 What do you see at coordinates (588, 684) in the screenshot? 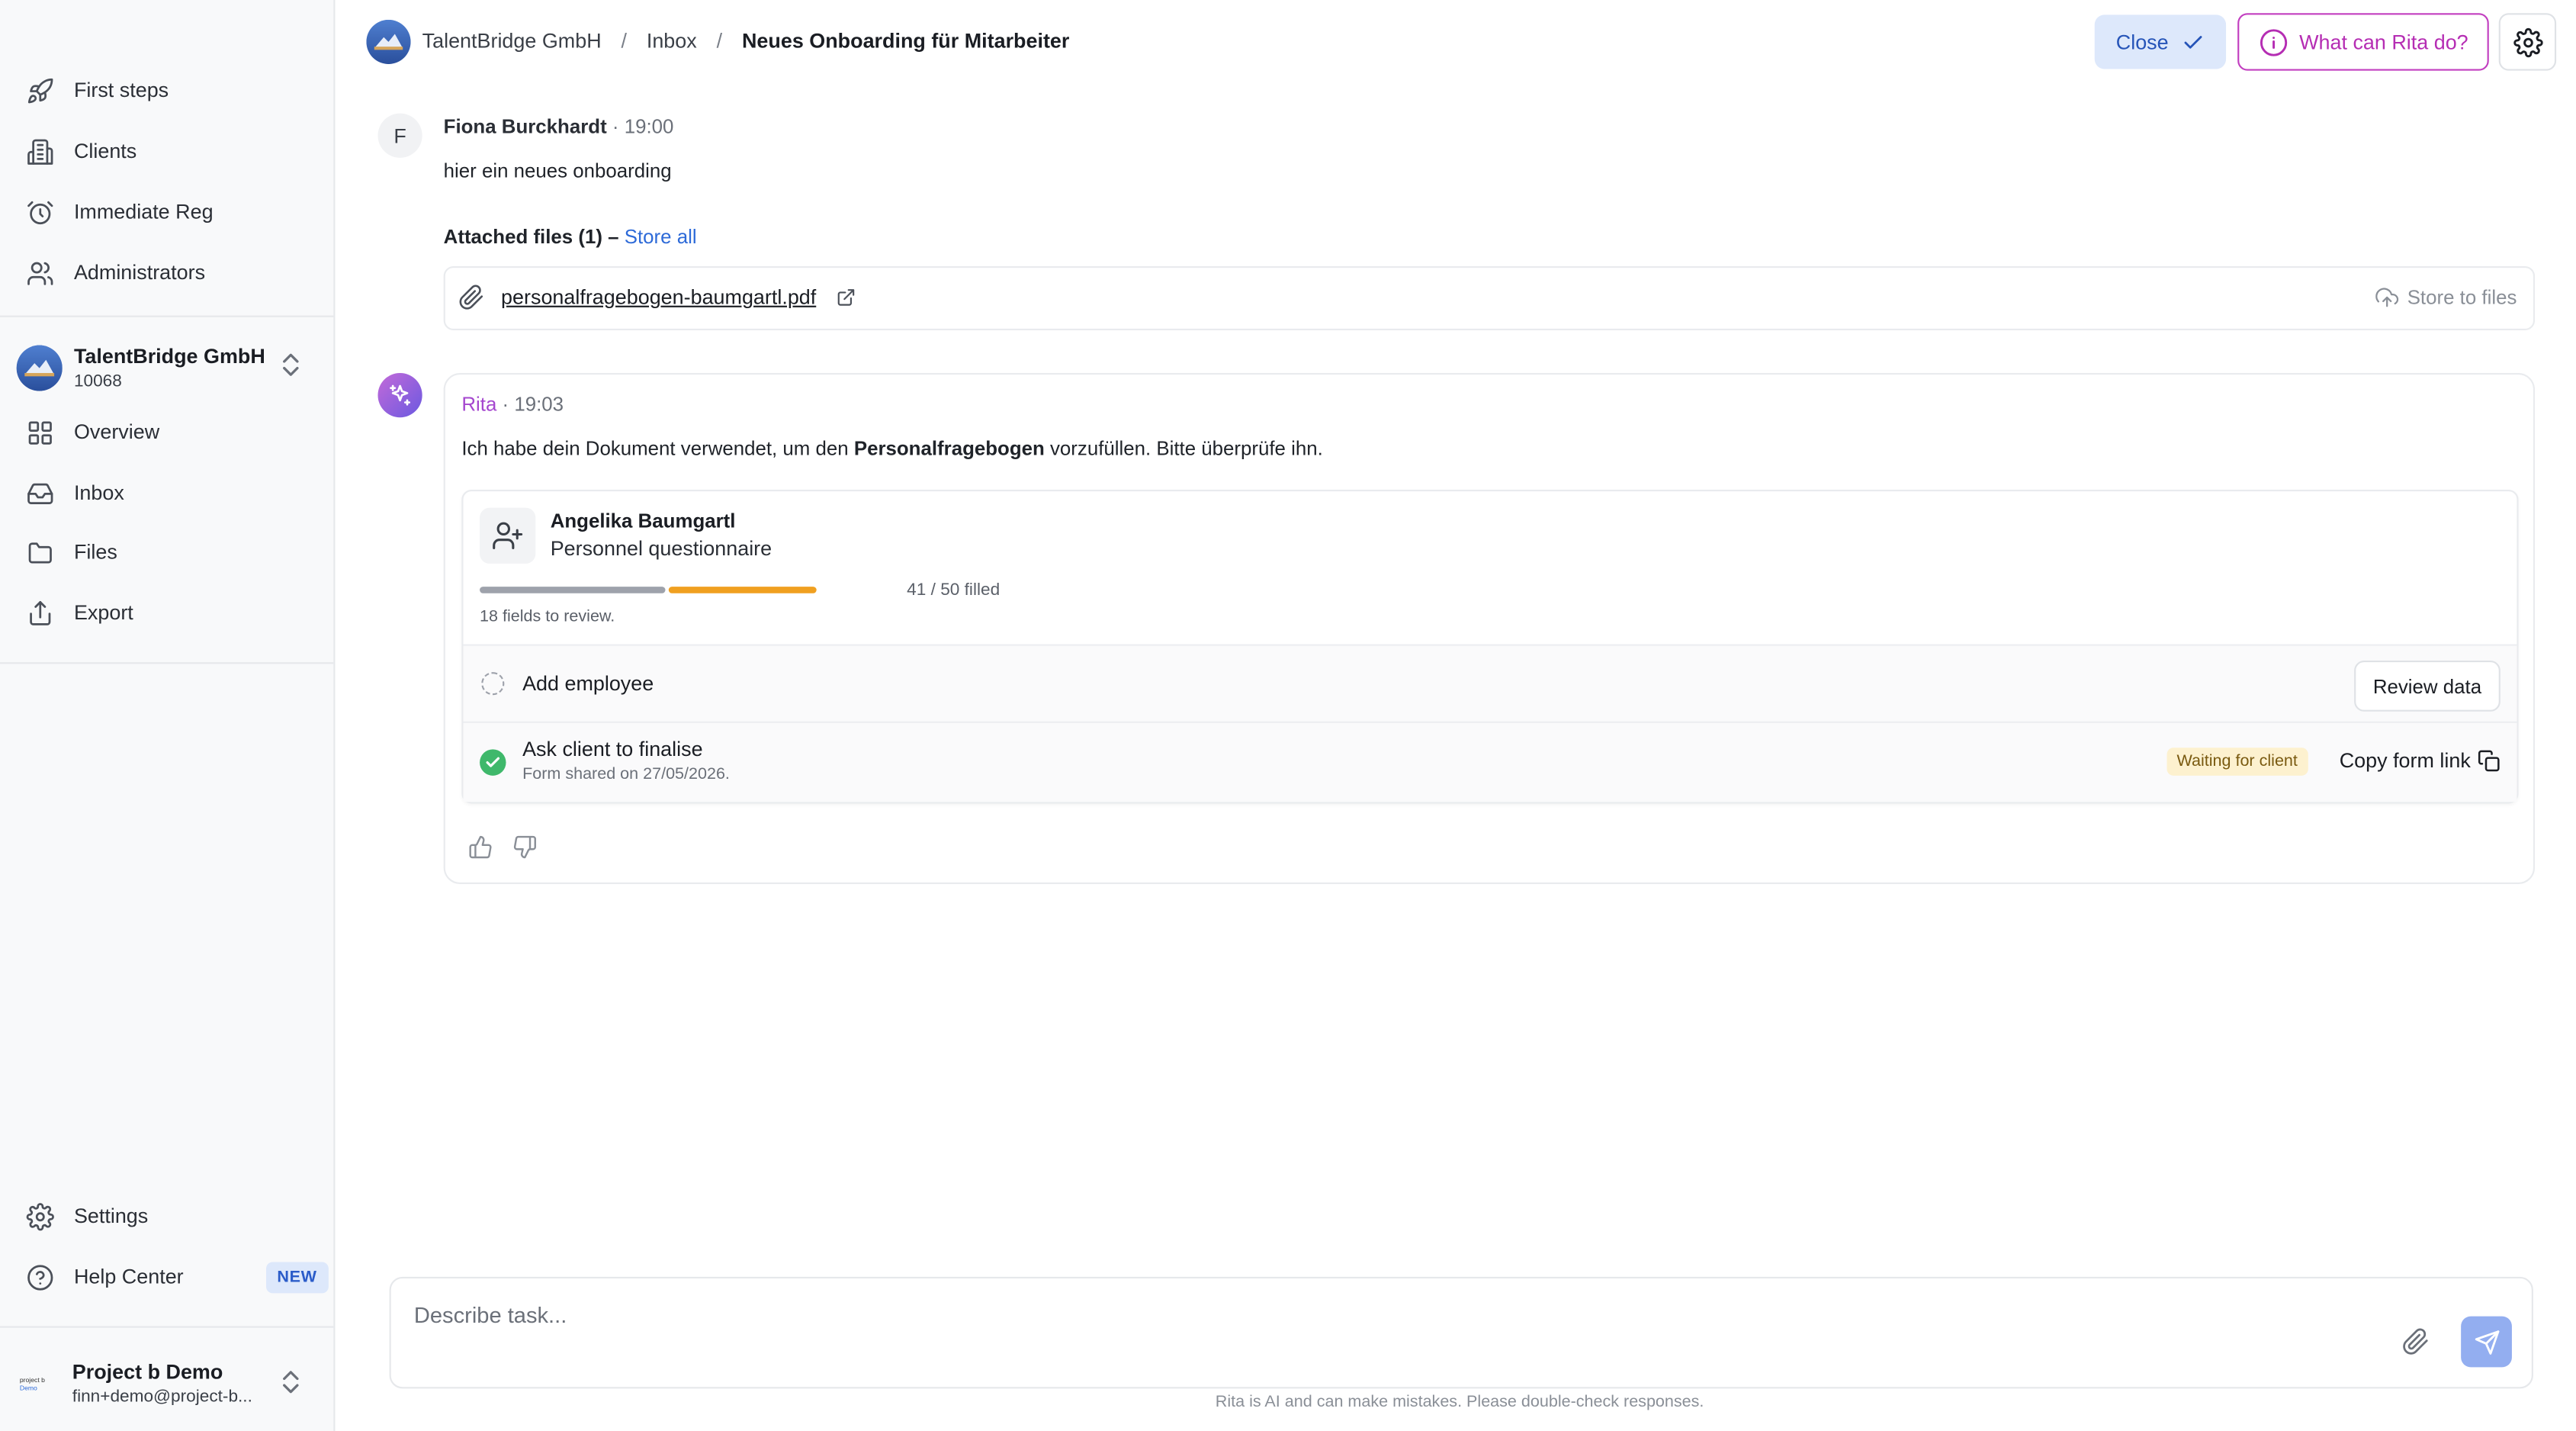
I see `step-title: Add employee` at bounding box center [588, 684].